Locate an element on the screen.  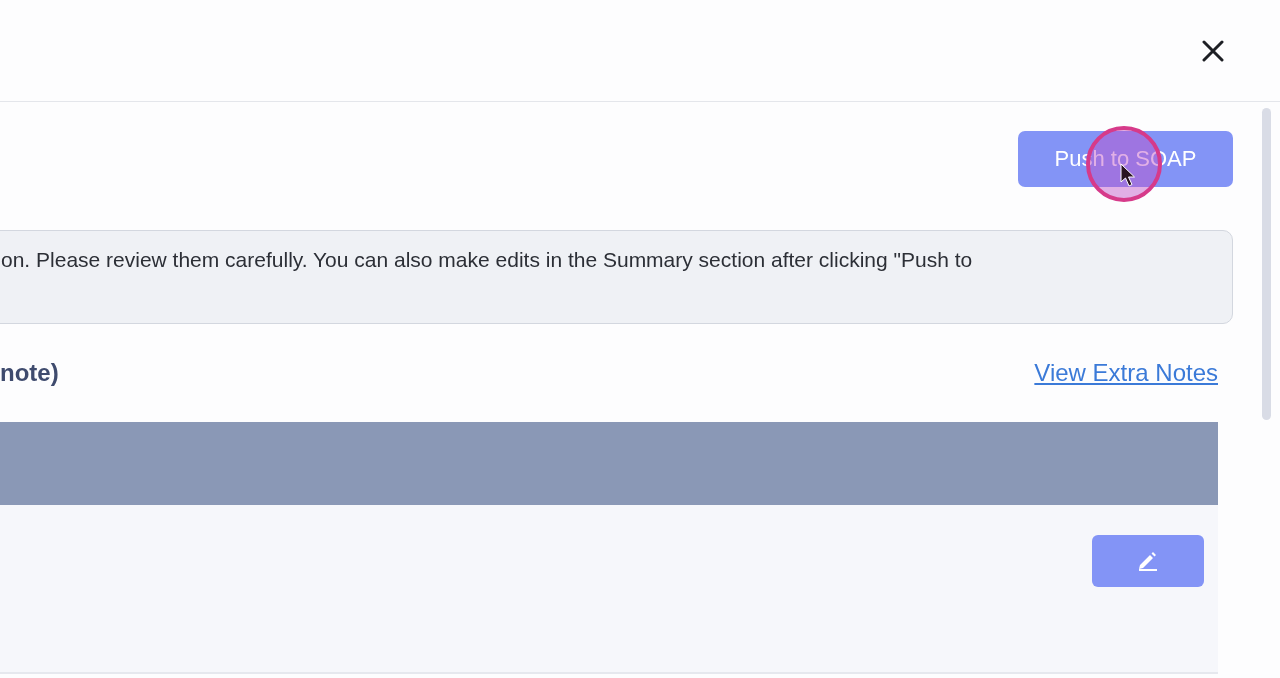
scrollbar is located at coordinates (1266, 264).